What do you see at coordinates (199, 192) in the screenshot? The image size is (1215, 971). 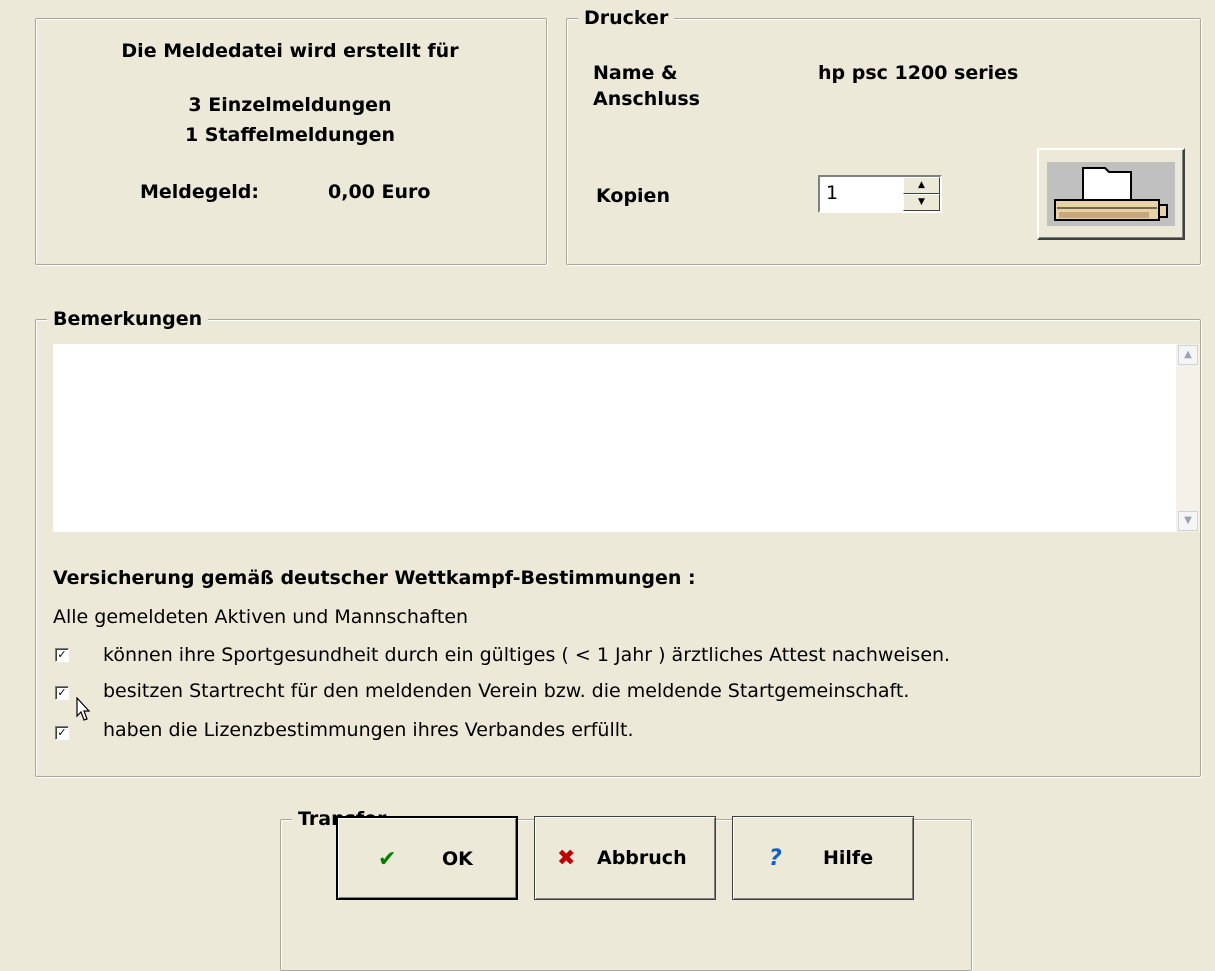 I see `fee-label: Meldegeld:` at bounding box center [199, 192].